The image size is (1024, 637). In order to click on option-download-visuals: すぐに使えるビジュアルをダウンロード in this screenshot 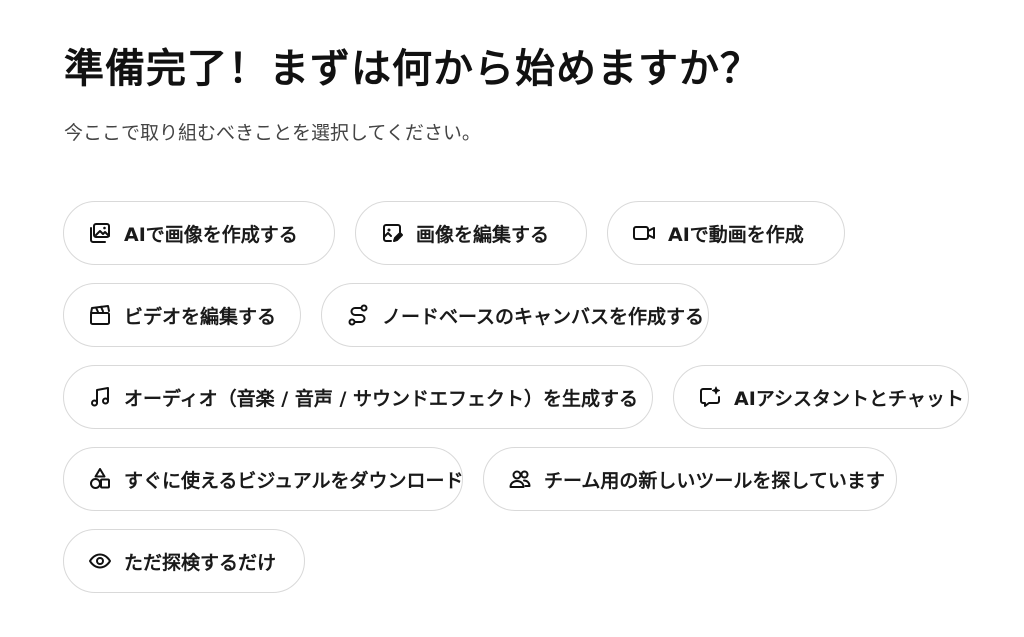, I will do `click(263, 479)`.